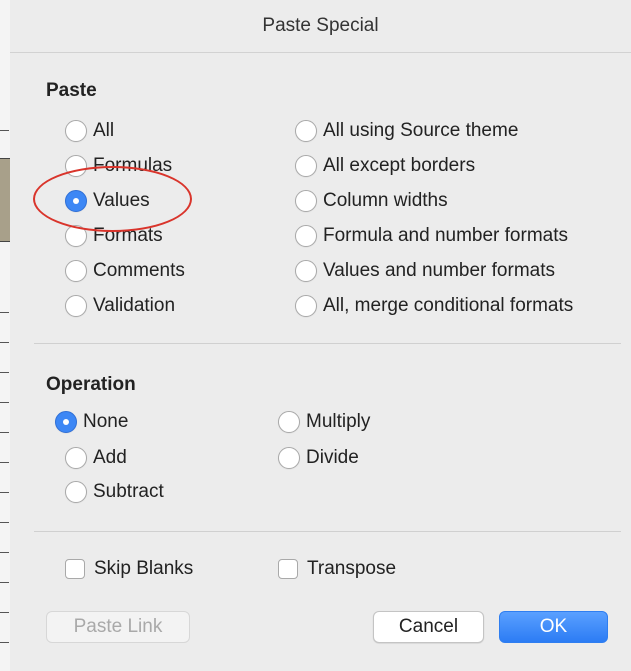 The width and height of the screenshot is (631, 671). What do you see at coordinates (332, 457) in the screenshot?
I see `operation-divide-label: Divide` at bounding box center [332, 457].